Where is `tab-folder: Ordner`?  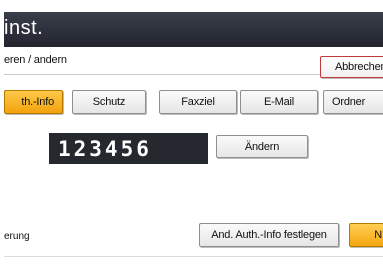 tab-folder: Ordner is located at coordinates (353, 102).